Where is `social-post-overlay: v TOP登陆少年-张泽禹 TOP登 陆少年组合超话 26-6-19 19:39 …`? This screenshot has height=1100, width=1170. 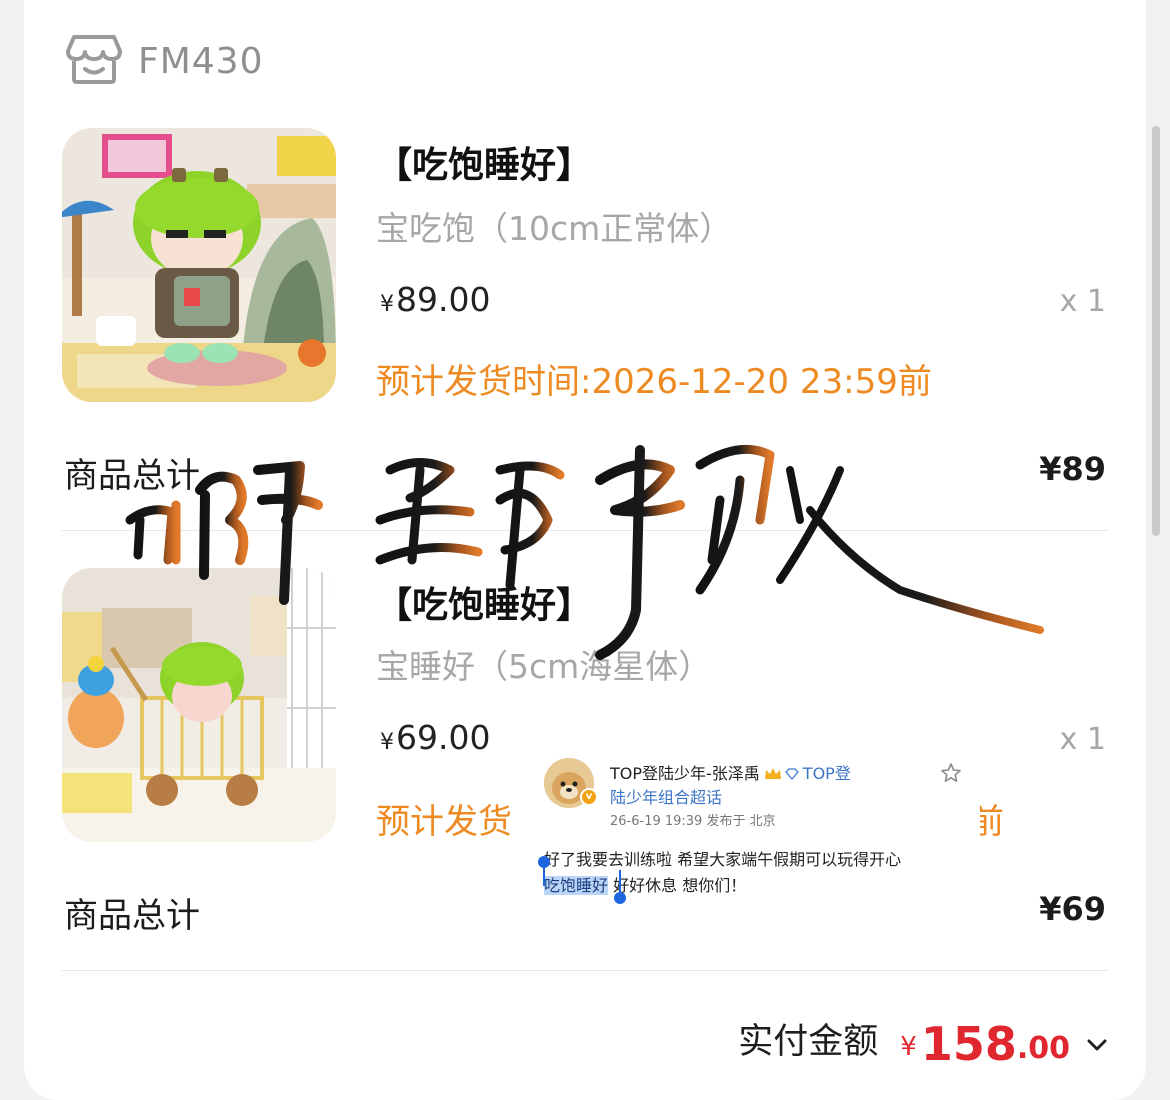 social-post-overlay: v TOP登陆少年-张泽禹 TOP登 陆少年组合超话 26-6-19 19:39 … is located at coordinates (755, 828).